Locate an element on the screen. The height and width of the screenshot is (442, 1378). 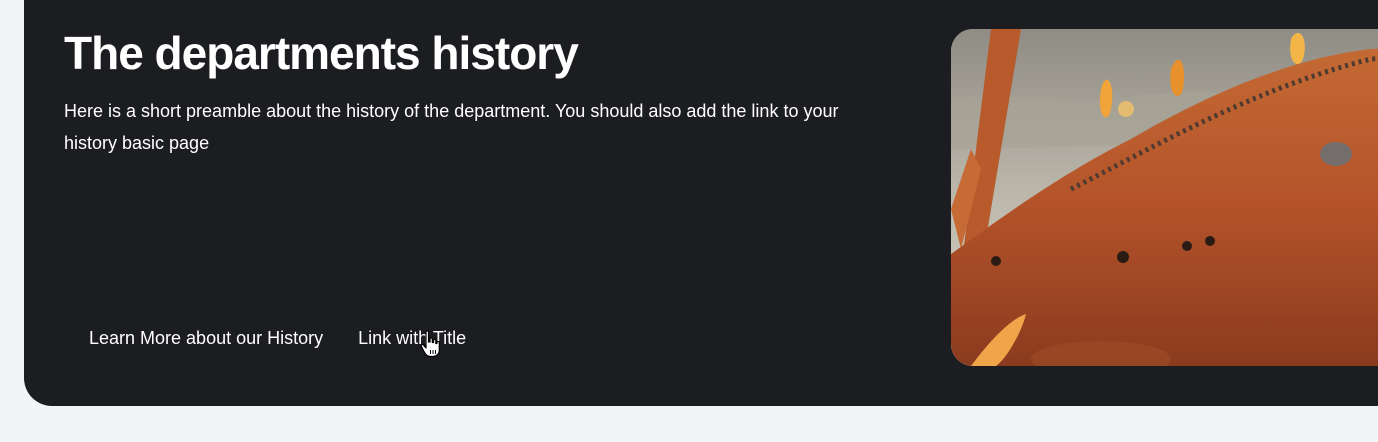
learn-more-history-link: Learn More about our History is located at coordinates (202, 338).